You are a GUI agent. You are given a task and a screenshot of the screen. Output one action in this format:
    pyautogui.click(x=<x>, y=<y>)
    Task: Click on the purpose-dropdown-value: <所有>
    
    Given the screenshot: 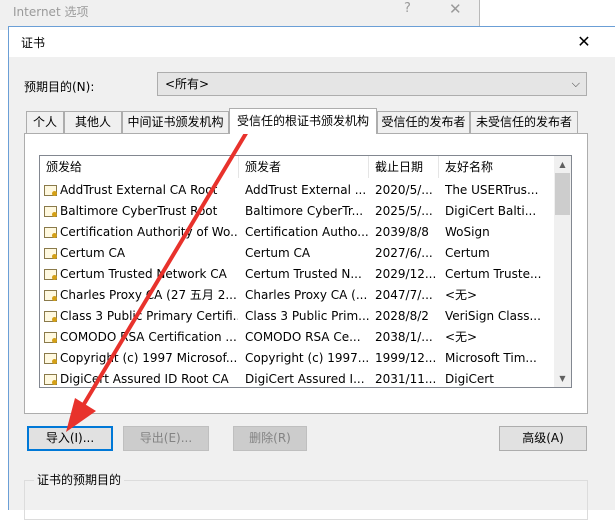 What is the action you would take?
    pyautogui.click(x=187, y=84)
    